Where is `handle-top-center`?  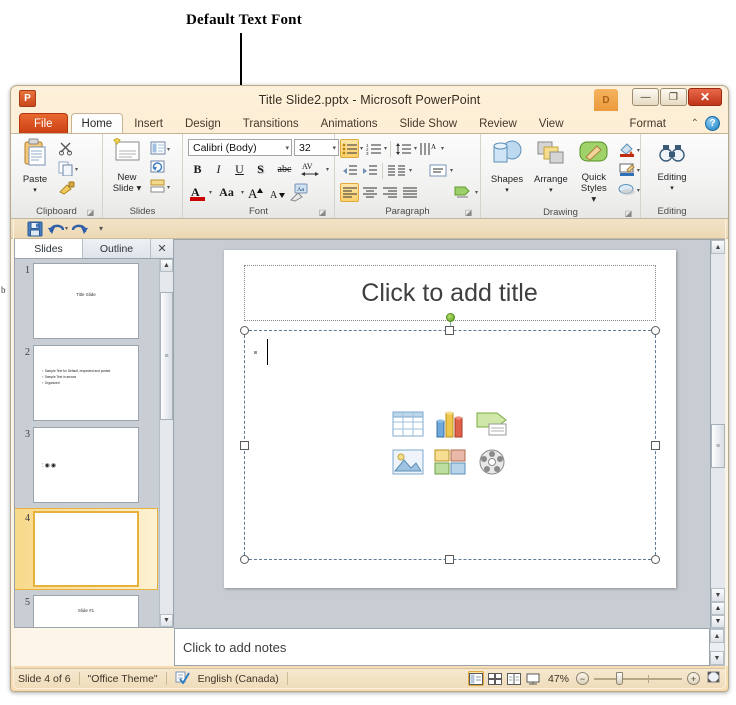 handle-top-center is located at coordinates (449, 330).